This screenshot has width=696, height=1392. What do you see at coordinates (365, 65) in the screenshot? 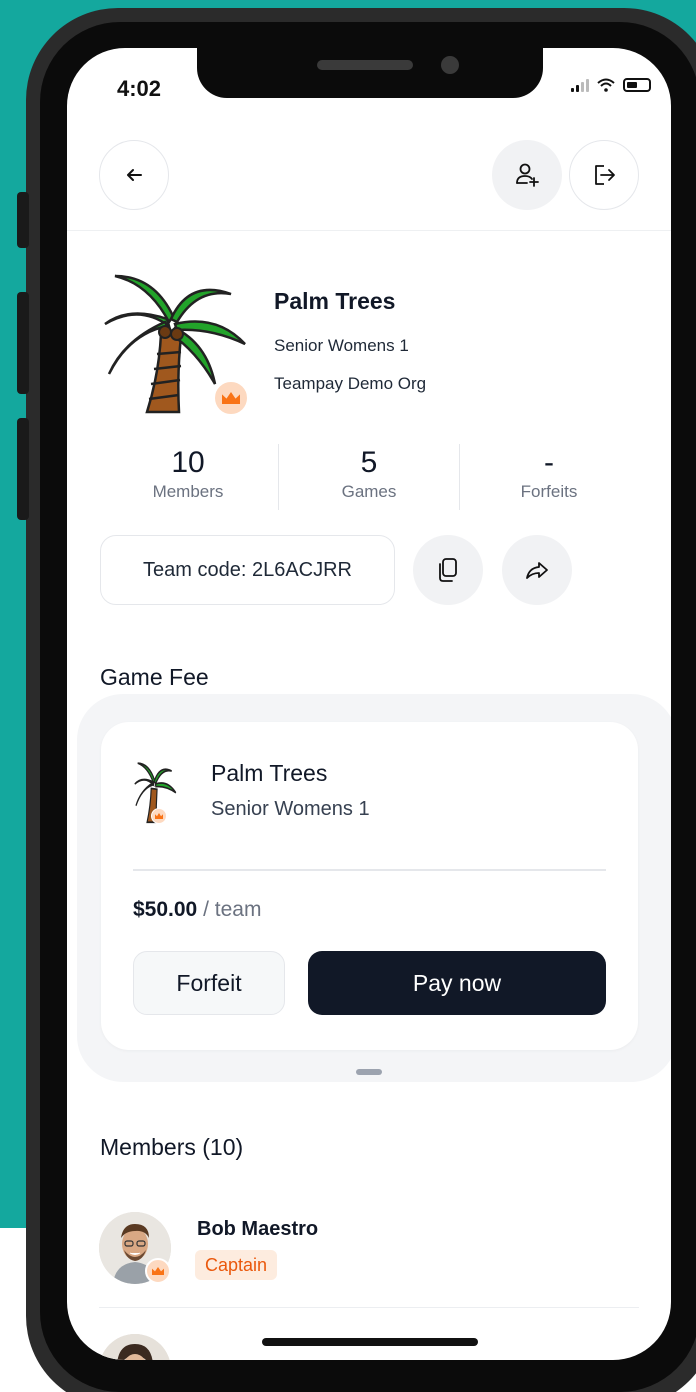
I see `speaker` at bounding box center [365, 65].